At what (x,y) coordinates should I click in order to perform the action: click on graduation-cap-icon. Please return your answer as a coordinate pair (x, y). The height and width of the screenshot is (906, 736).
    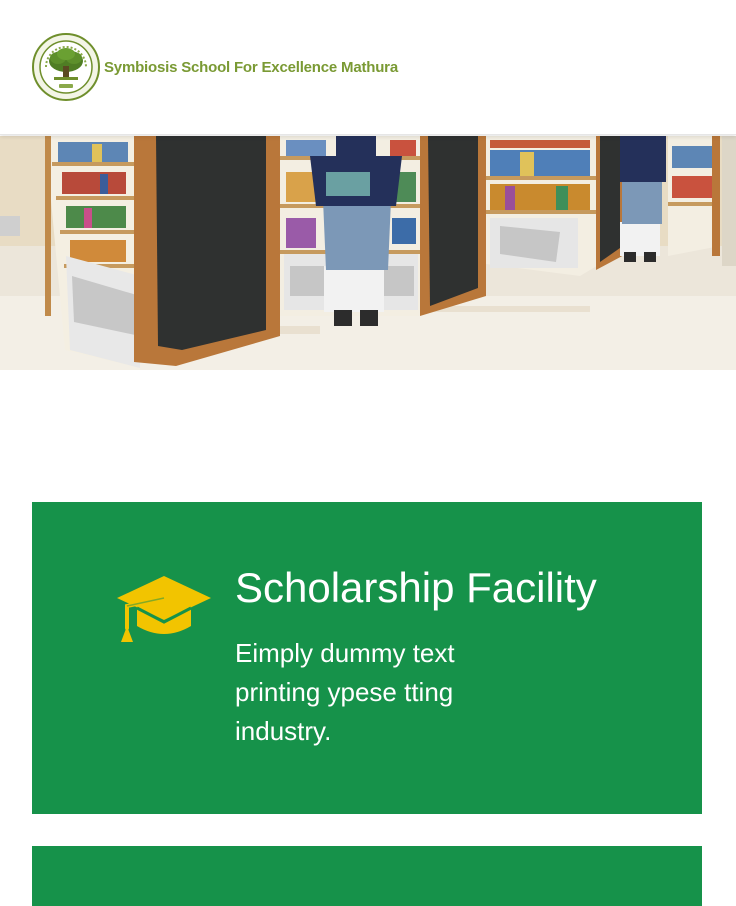
    Looking at the image, I should click on (164, 609).